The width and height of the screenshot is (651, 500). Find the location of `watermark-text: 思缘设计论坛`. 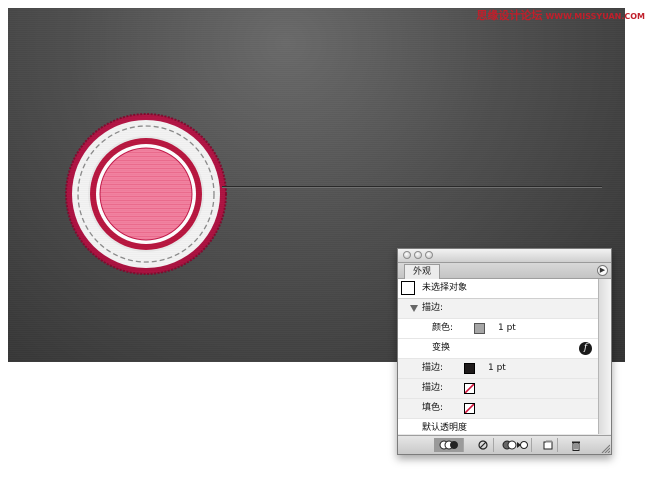

watermark-text: 思缘设计论坛 is located at coordinates (509, 15).